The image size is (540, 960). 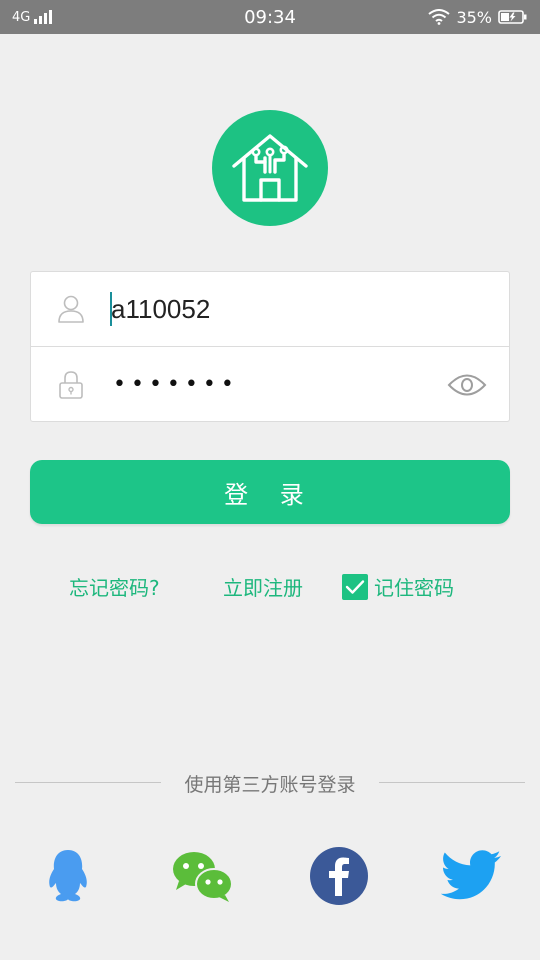 I want to click on login-button: 登 录, so click(x=270, y=492).